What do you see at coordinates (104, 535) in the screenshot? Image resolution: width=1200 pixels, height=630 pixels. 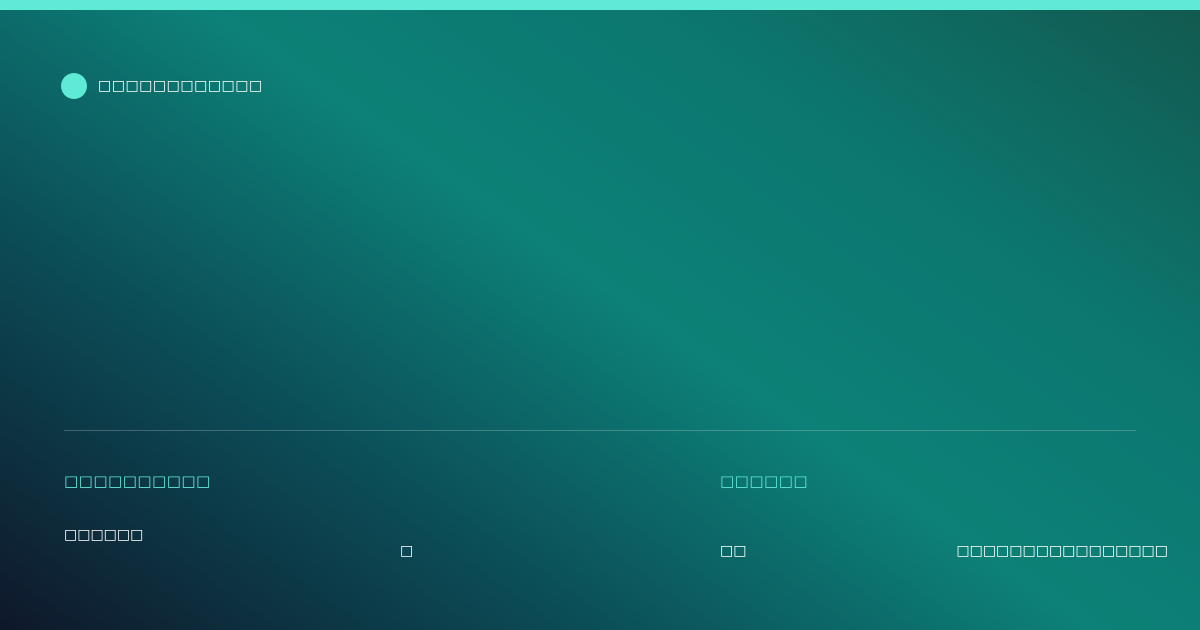 I see `left-section-value: □□□□□□` at bounding box center [104, 535].